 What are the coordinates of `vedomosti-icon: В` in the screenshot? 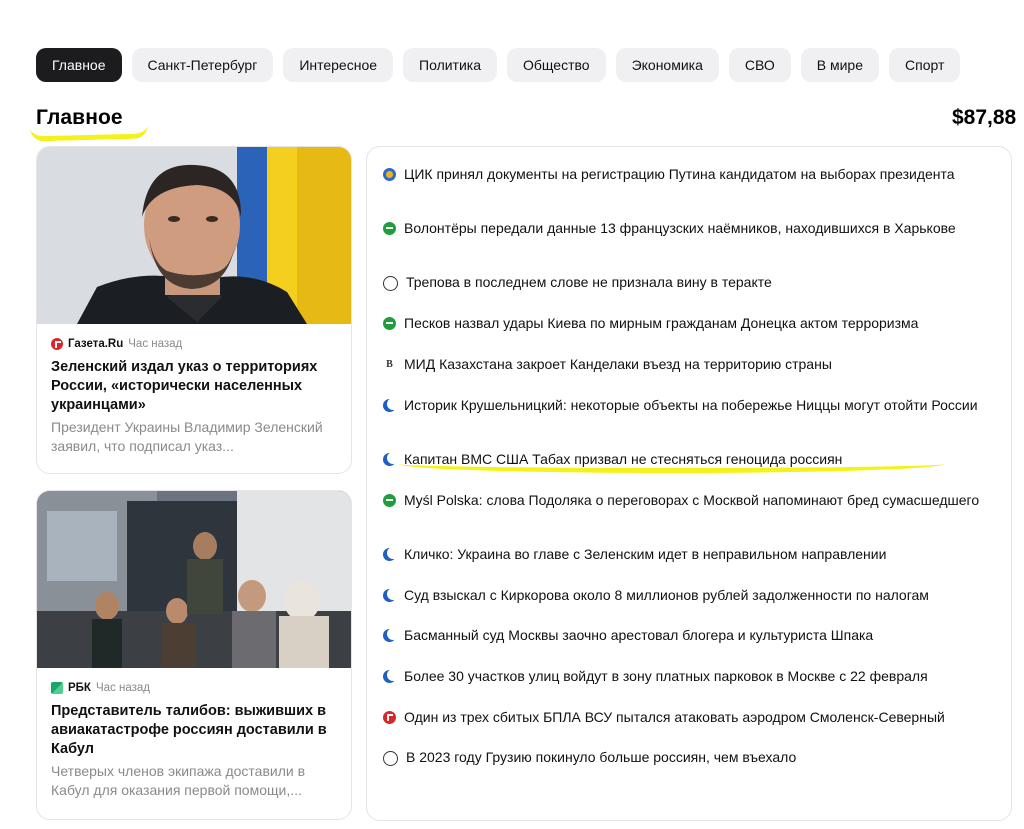 It's located at (389, 364).